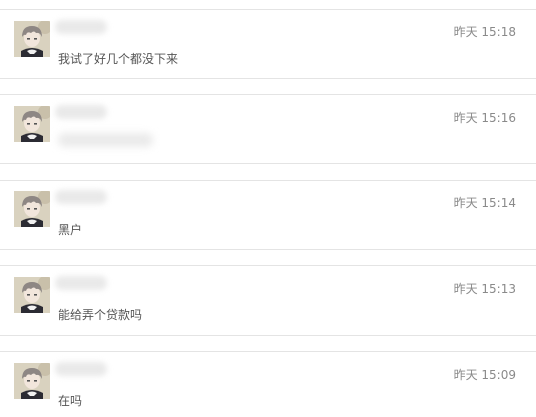  What do you see at coordinates (70, 401) in the screenshot?
I see `message-preview: 在吗` at bounding box center [70, 401].